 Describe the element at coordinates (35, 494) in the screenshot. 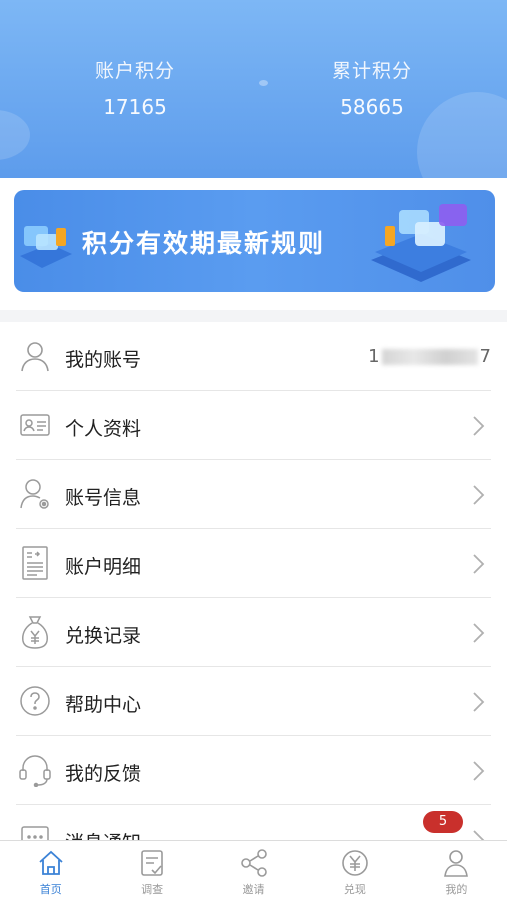

I see `user-settings-icon` at that location.